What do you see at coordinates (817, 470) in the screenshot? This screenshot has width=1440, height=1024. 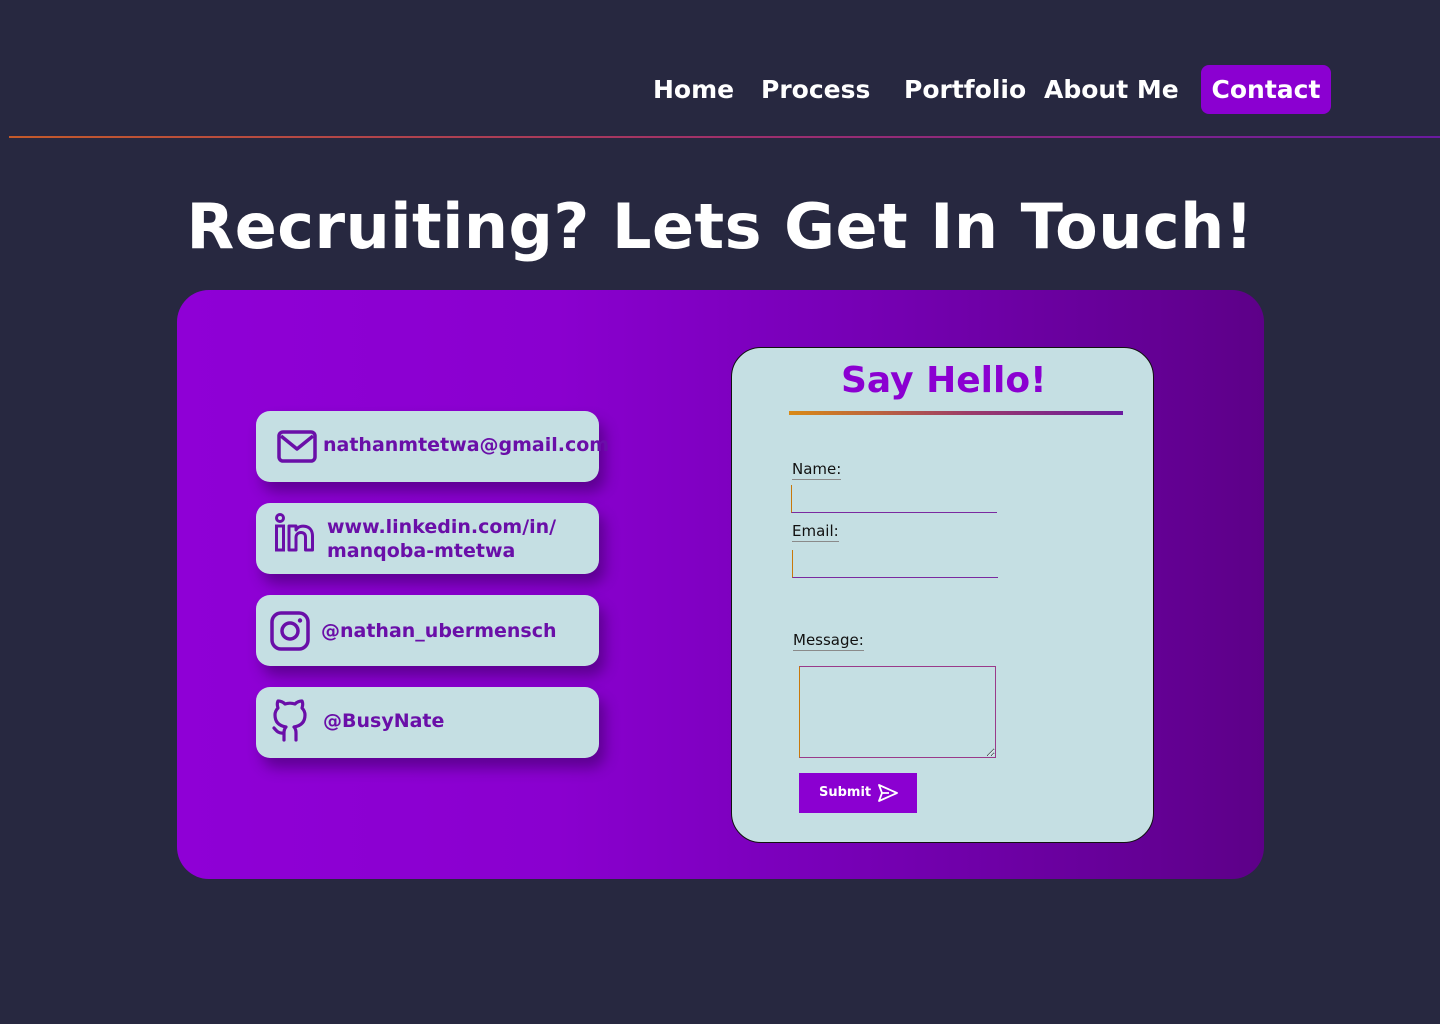 I see `name-label: Name:` at bounding box center [817, 470].